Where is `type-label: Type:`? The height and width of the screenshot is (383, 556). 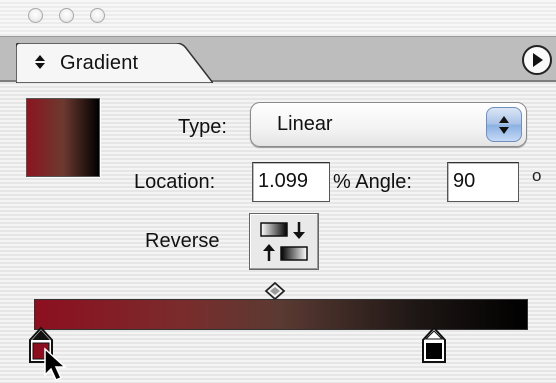 type-label: Type: is located at coordinates (202, 127).